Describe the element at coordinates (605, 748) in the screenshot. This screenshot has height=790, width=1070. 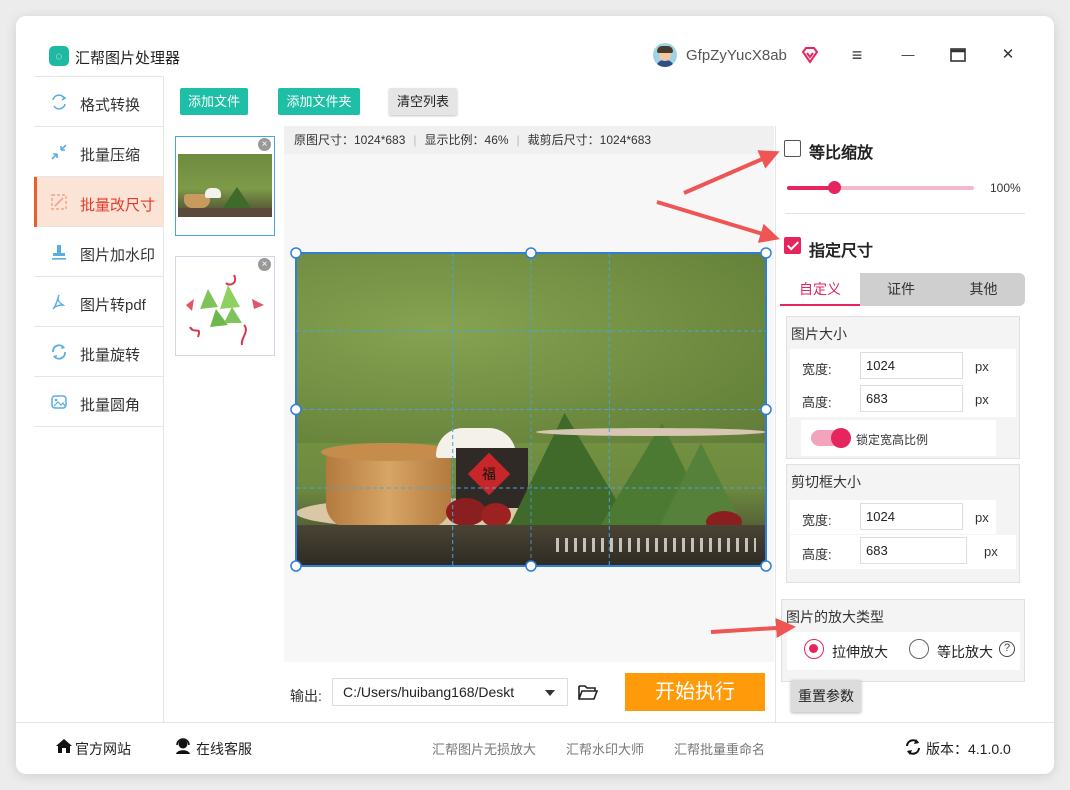
I see `footer-link-watermark-master: 汇帮水印大师` at that location.